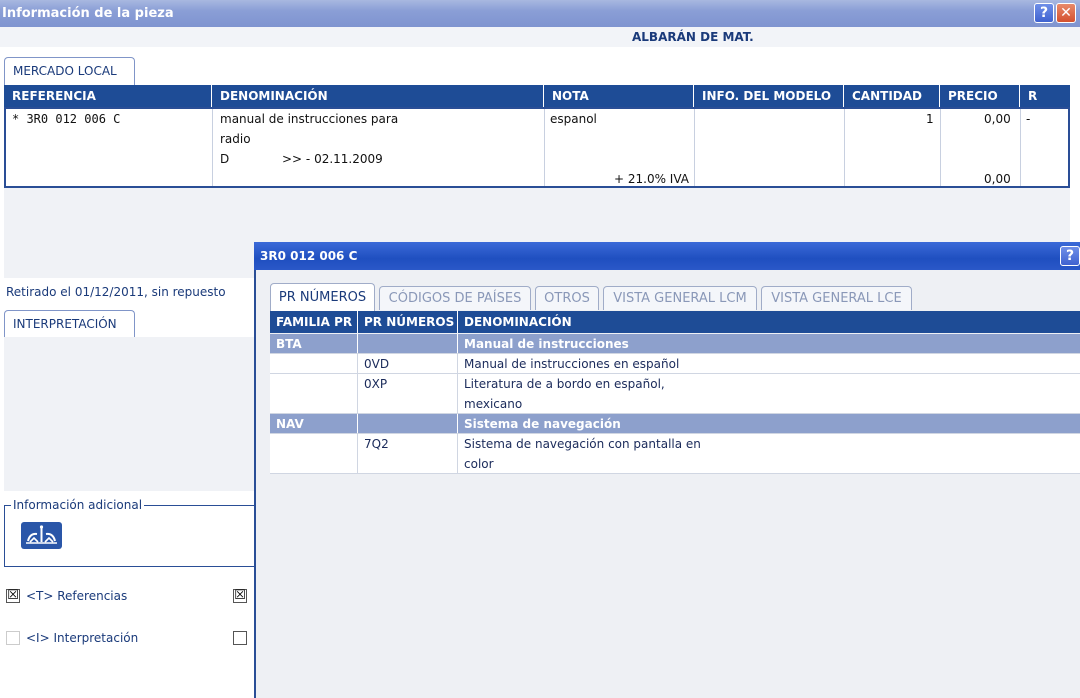 This screenshot has width=1080, height=698. Describe the element at coordinates (108, 96) in the screenshot. I see `col-referencia: REFERENCIA` at that location.